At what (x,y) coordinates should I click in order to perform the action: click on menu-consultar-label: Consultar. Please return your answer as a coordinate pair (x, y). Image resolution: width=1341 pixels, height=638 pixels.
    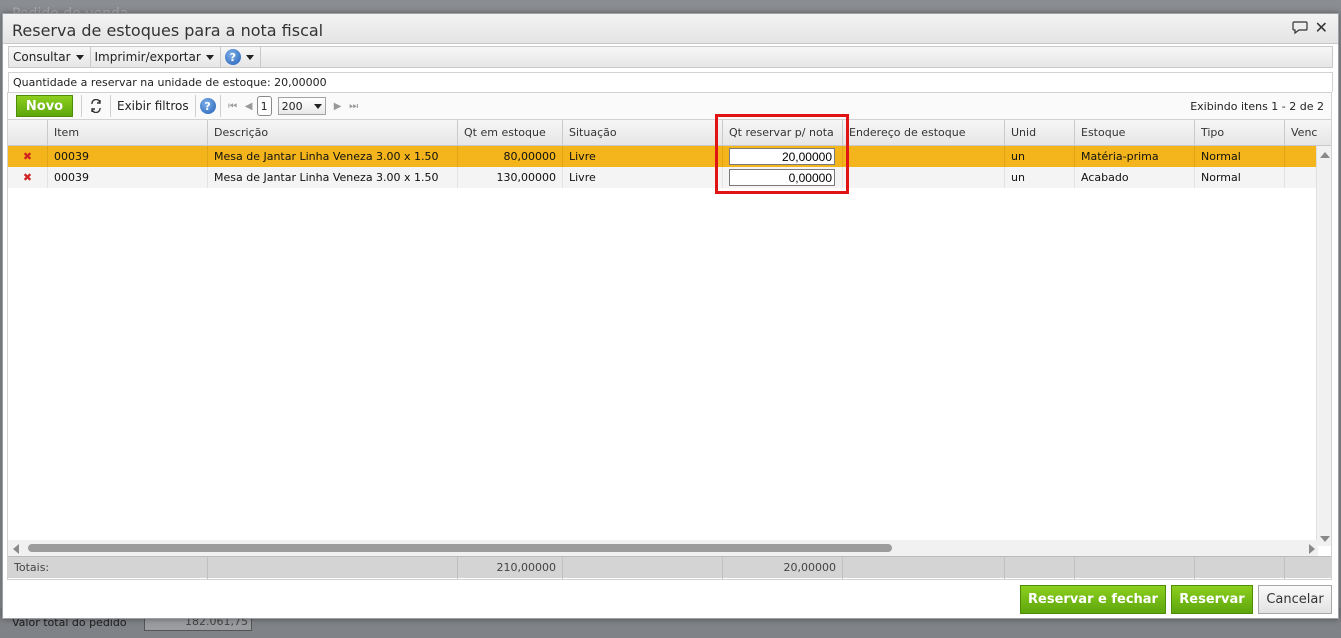
    Looking at the image, I should click on (42, 57).